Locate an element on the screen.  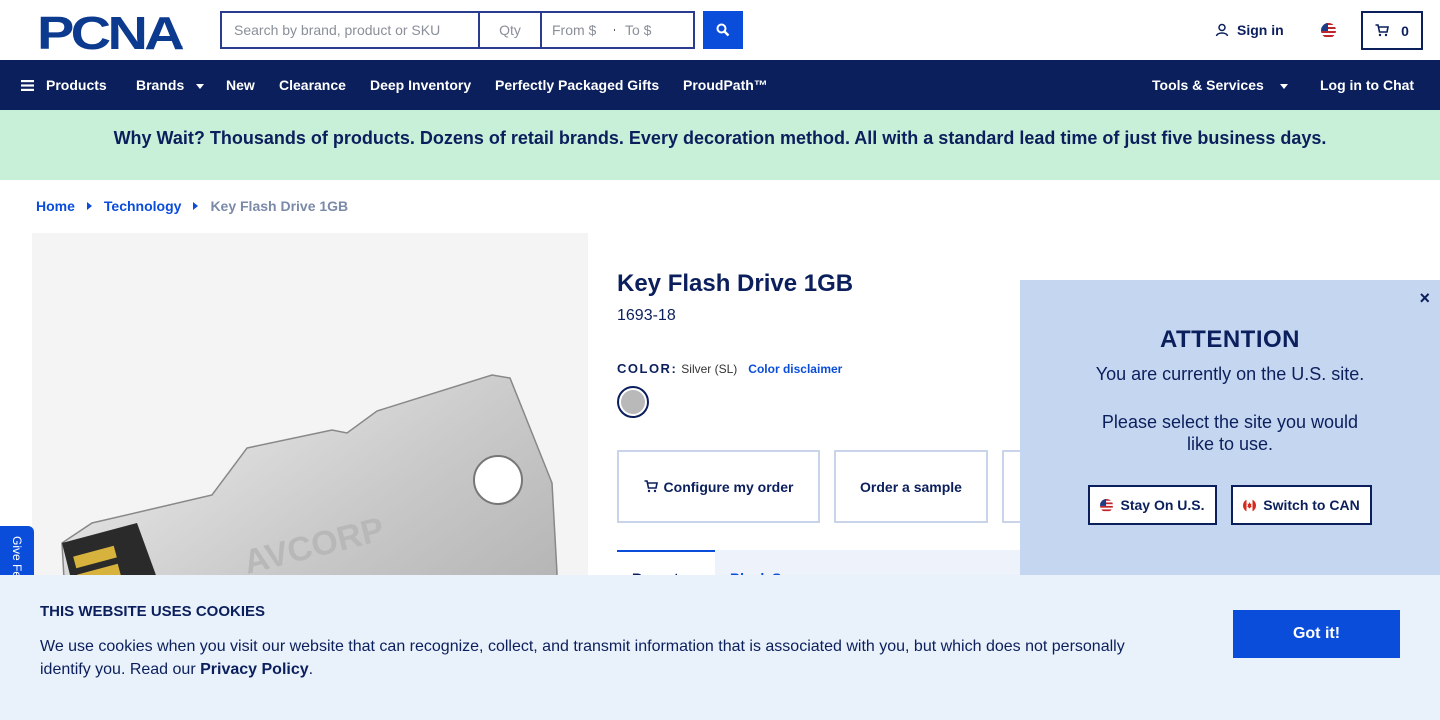
nav-proudpath-label: ProudPath™ is located at coordinates (725, 85).